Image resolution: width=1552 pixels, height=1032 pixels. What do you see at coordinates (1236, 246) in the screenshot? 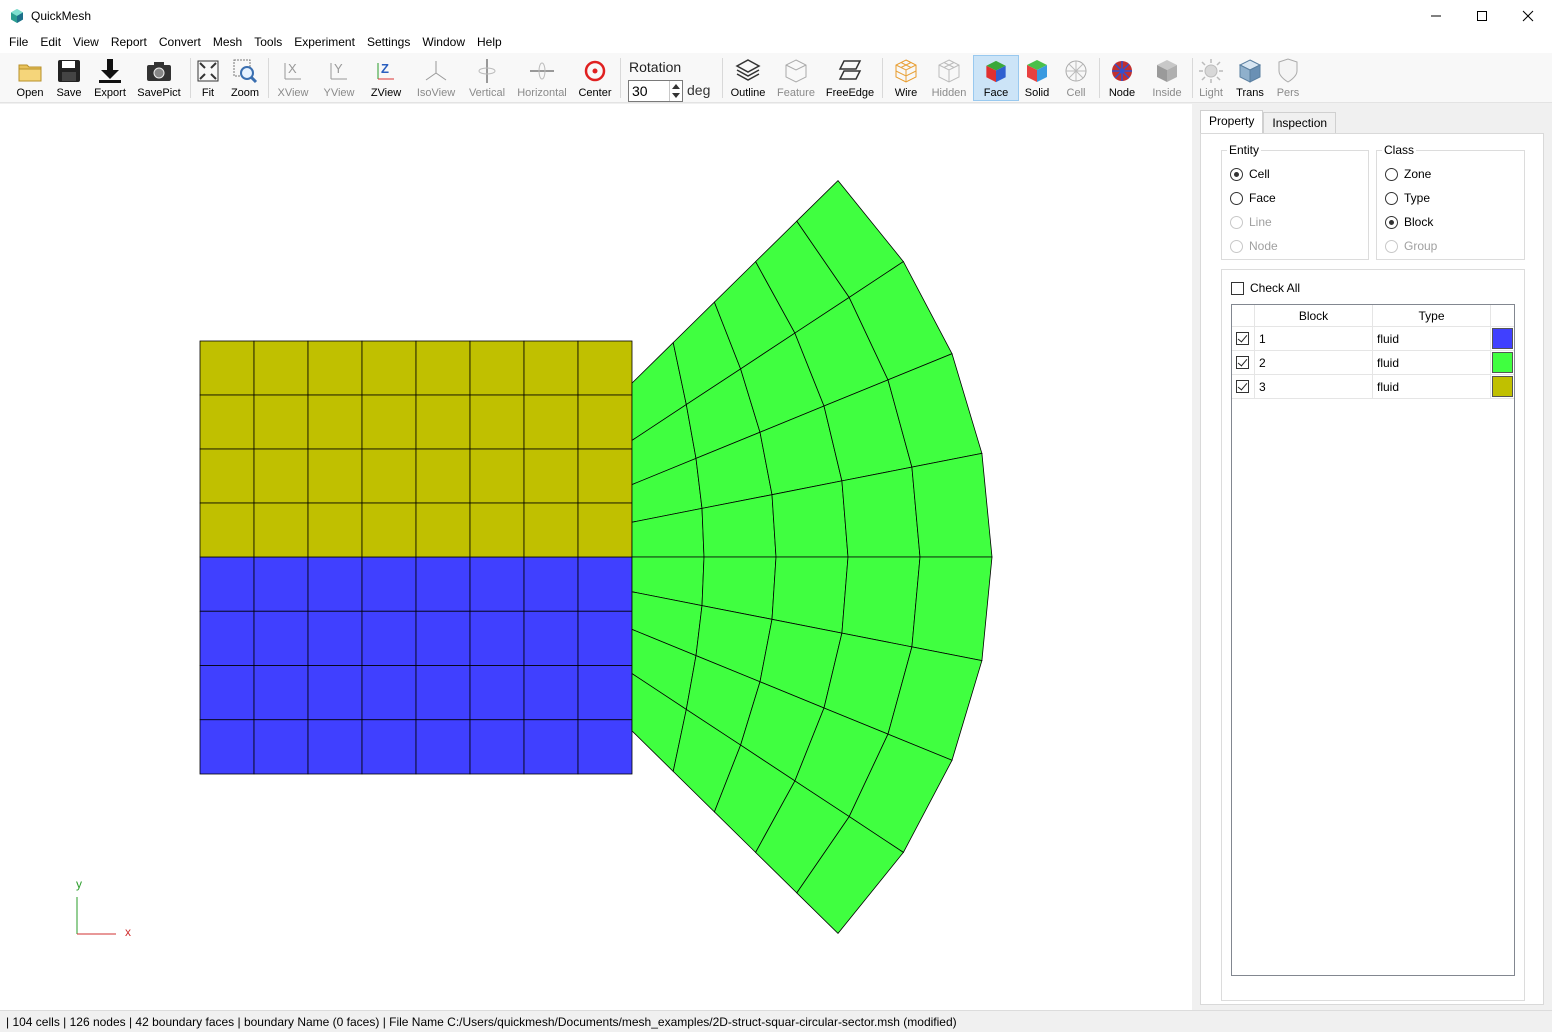
I see `radio-icon` at bounding box center [1236, 246].